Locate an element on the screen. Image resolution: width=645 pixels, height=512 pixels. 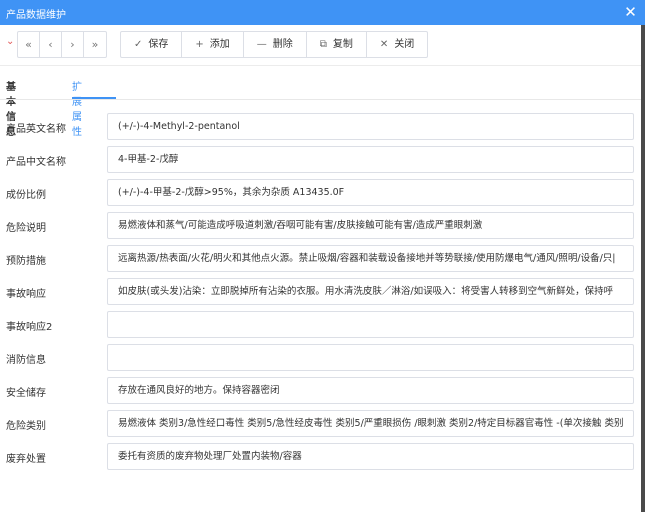
minus-icon: — is located at coordinates (261, 44).